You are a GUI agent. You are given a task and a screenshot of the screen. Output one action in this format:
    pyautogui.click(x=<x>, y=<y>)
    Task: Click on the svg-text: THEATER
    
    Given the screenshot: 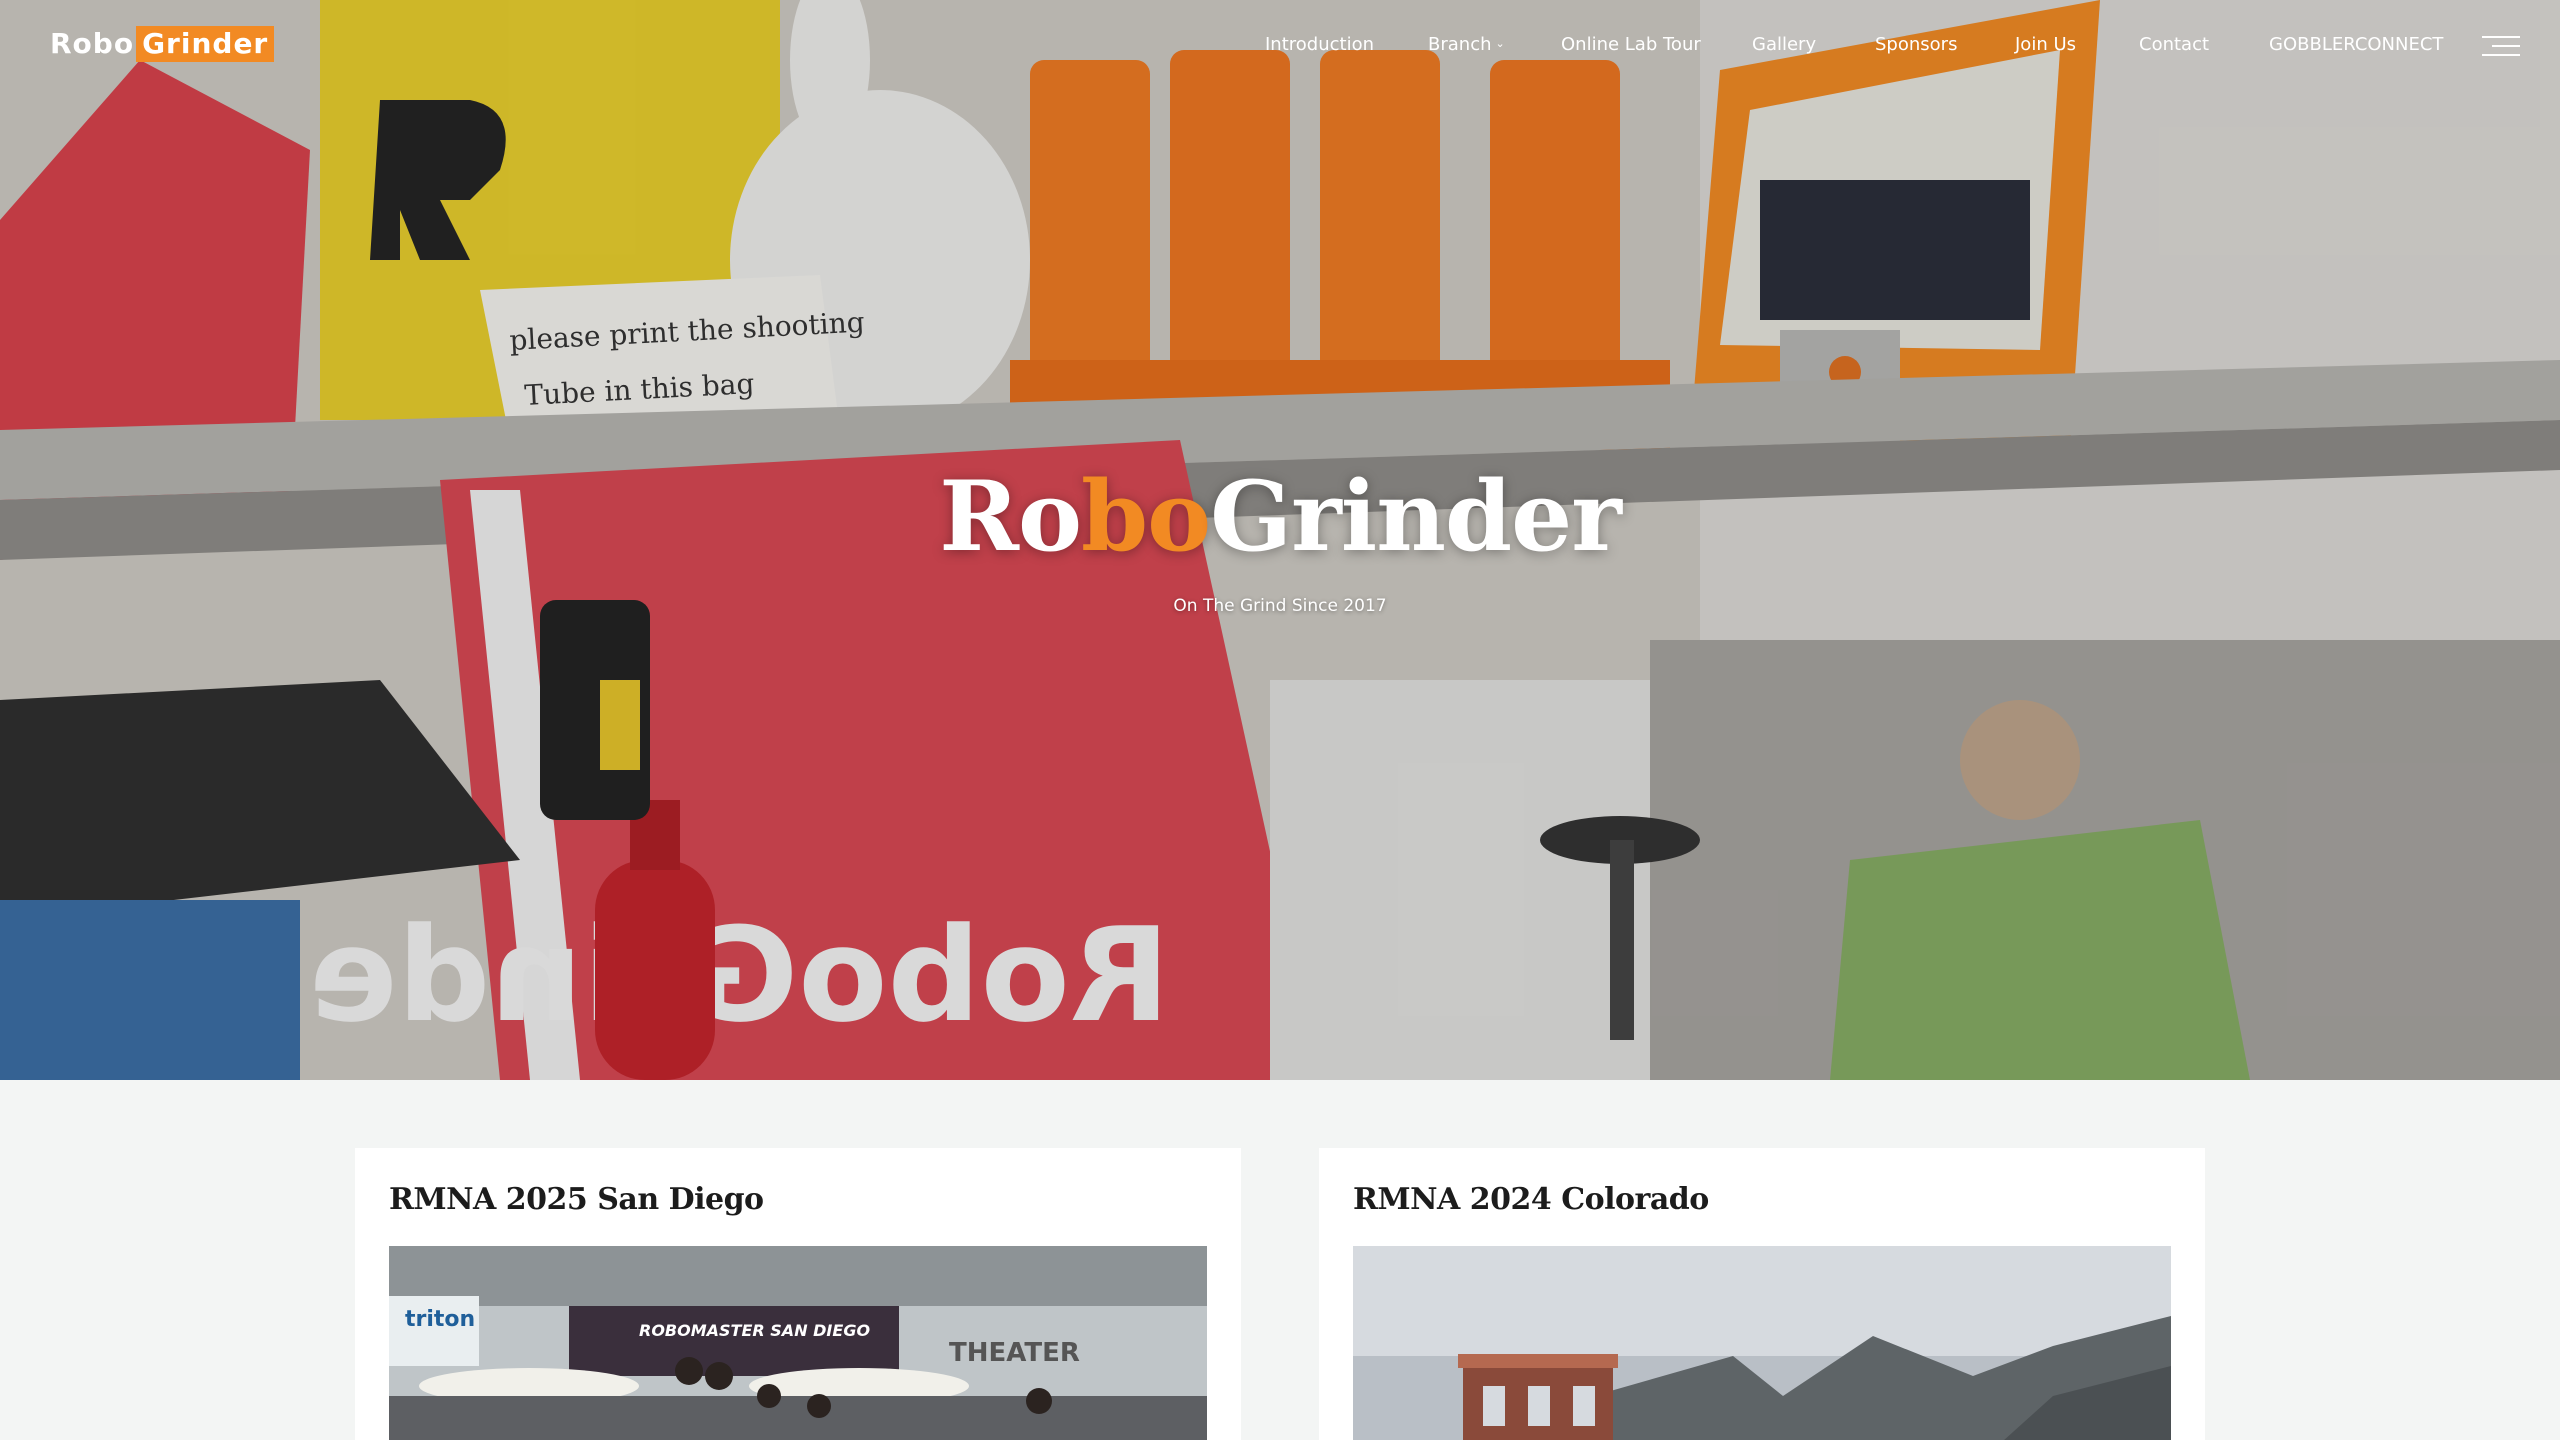 What is the action you would take?
    pyautogui.click(x=1014, y=1353)
    